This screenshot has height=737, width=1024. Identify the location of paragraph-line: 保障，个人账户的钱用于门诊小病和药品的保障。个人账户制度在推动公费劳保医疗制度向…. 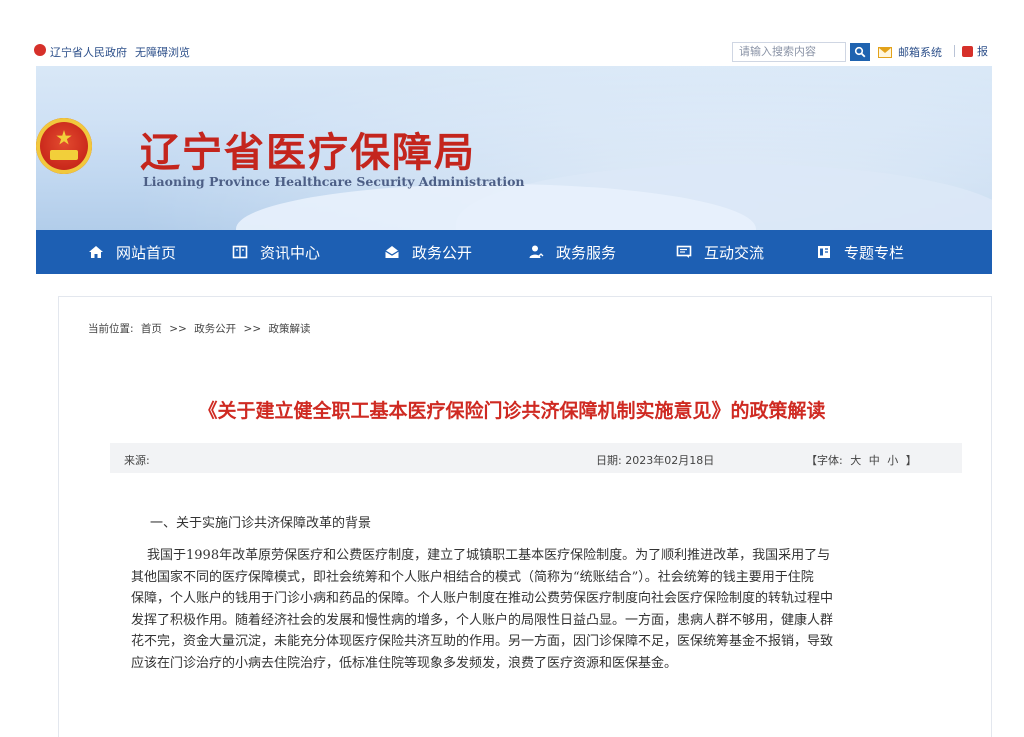
(482, 598).